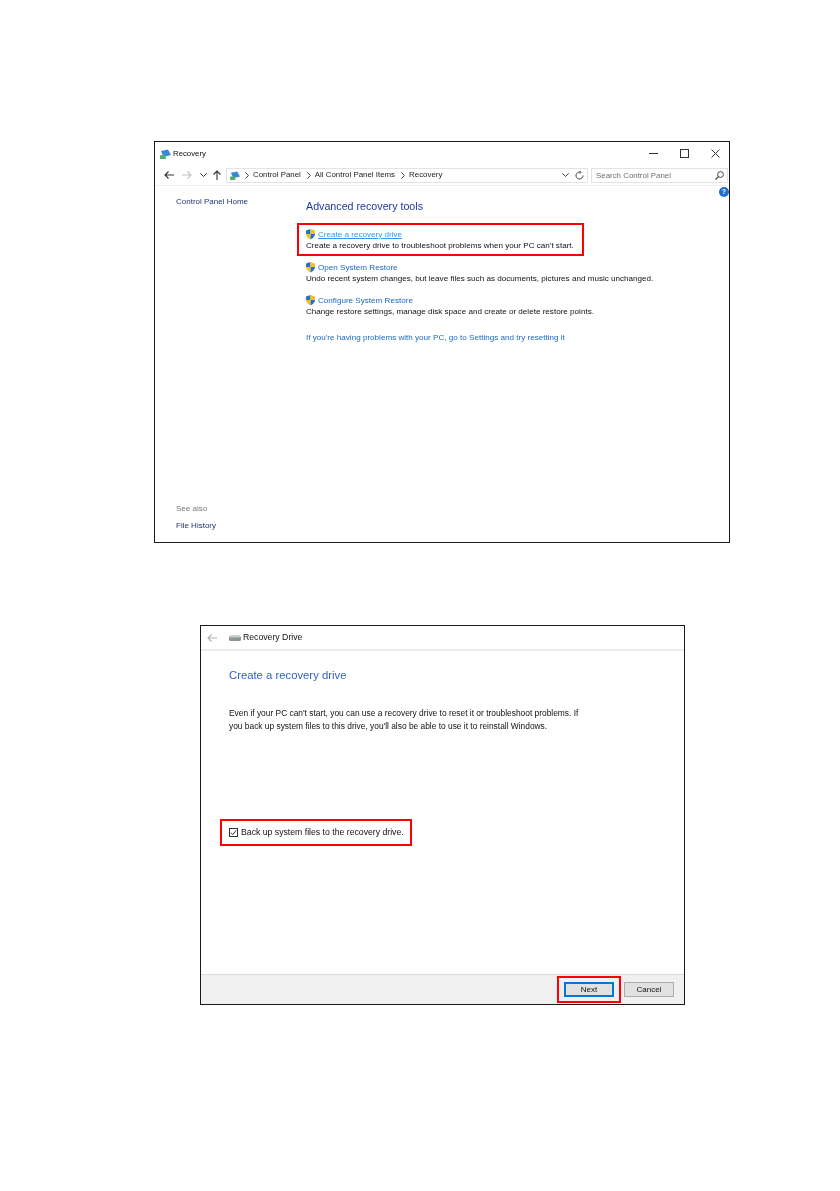  Describe the element at coordinates (322, 832) in the screenshot. I see `checkbox-label: Back up system files to the recovery drive.` at that location.